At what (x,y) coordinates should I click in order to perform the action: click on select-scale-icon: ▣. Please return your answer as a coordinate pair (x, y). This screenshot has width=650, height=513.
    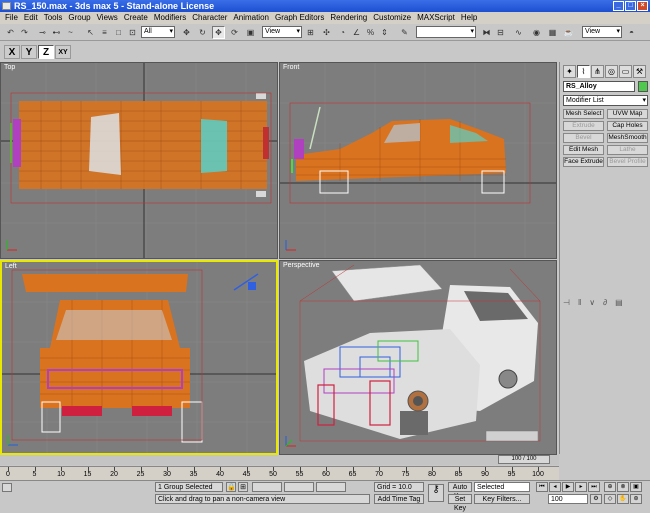
    Looking at the image, I should click on (250, 32).